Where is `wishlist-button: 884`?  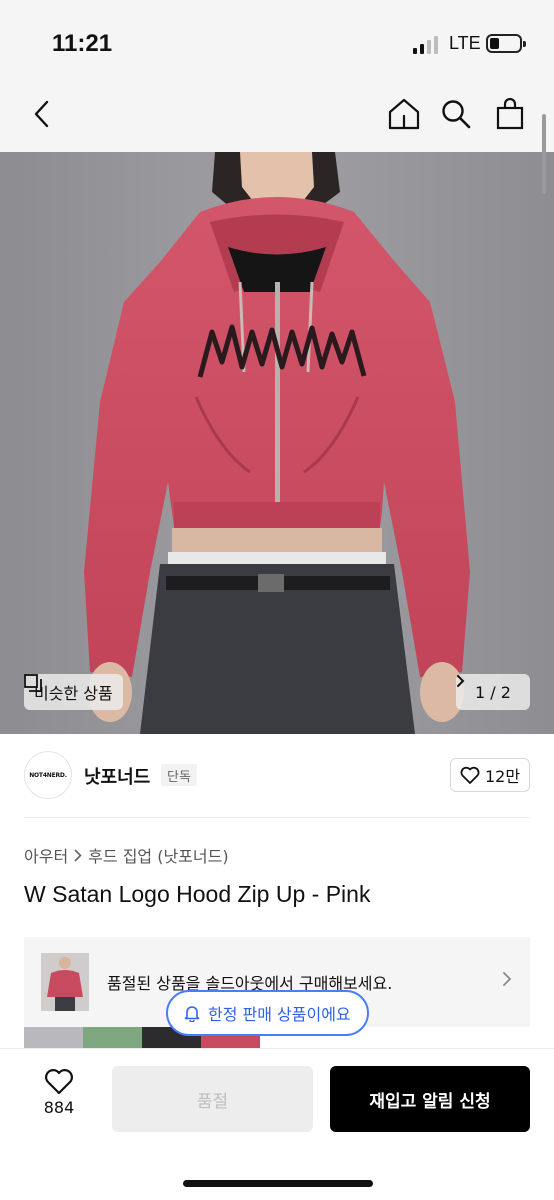
wishlist-button: 884 is located at coordinates (59, 1092).